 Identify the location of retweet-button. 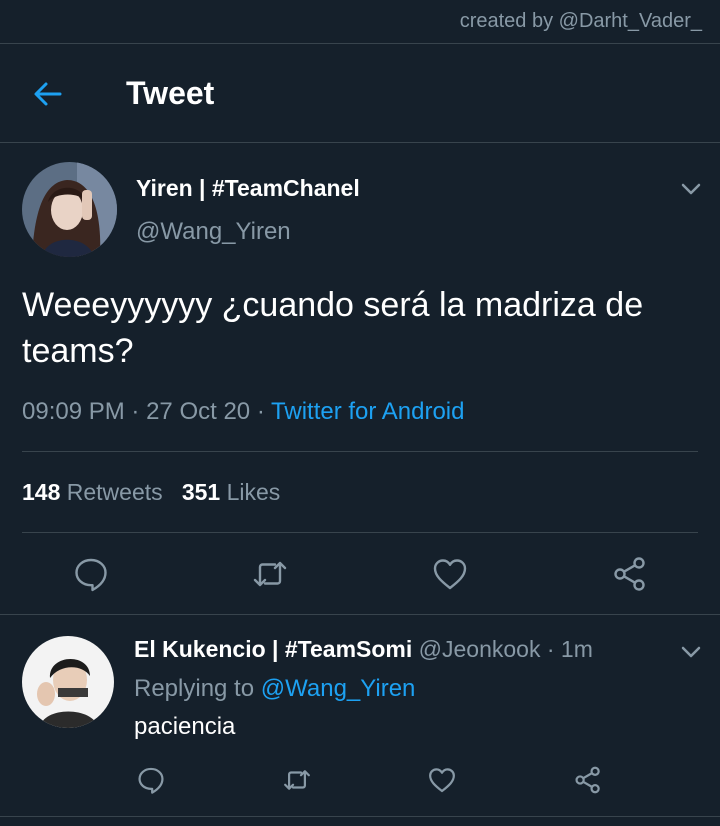
(270, 574).